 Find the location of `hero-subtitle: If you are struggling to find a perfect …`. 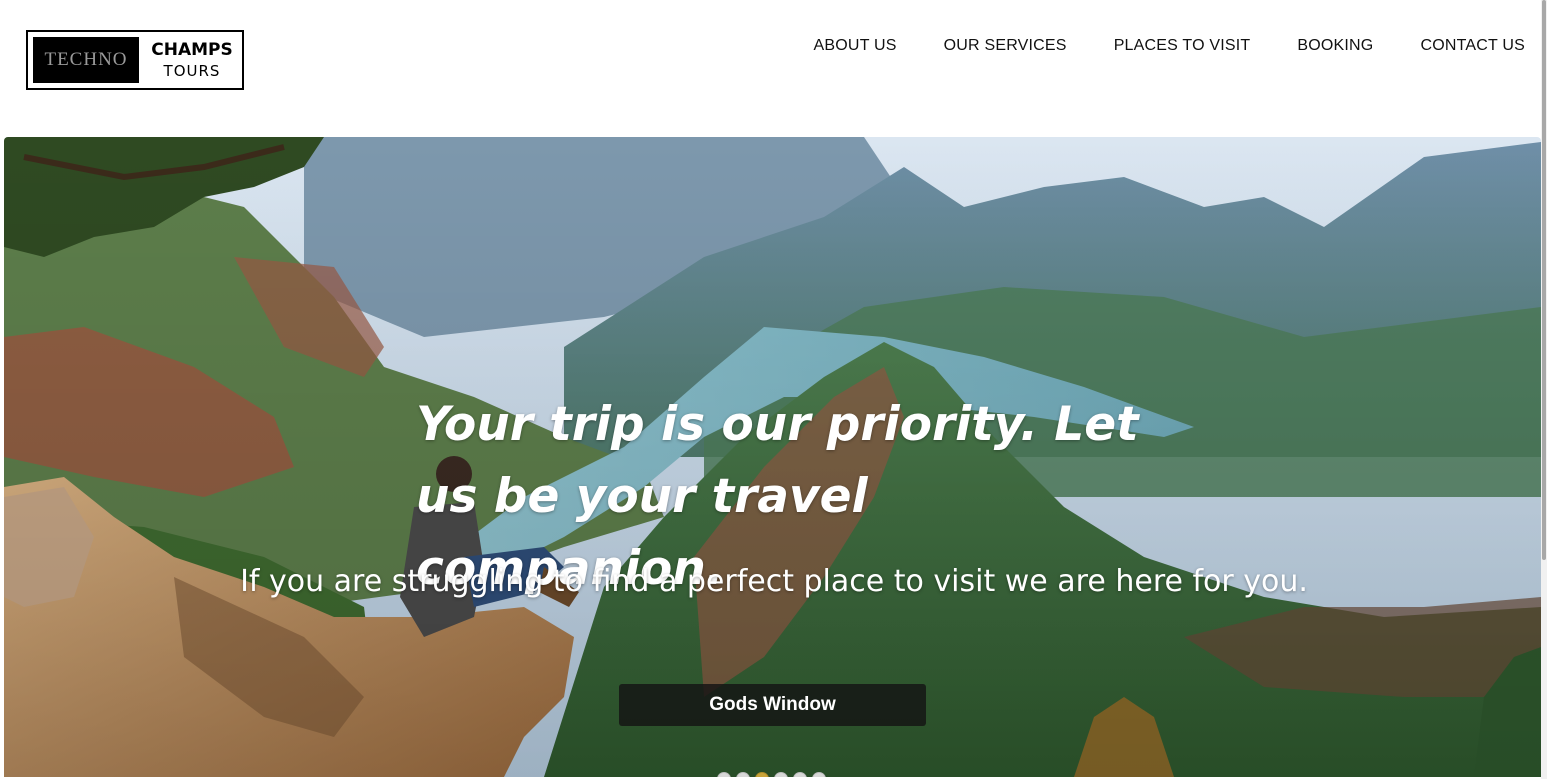

hero-subtitle: If you are struggling to find a perfect … is located at coordinates (774, 581).